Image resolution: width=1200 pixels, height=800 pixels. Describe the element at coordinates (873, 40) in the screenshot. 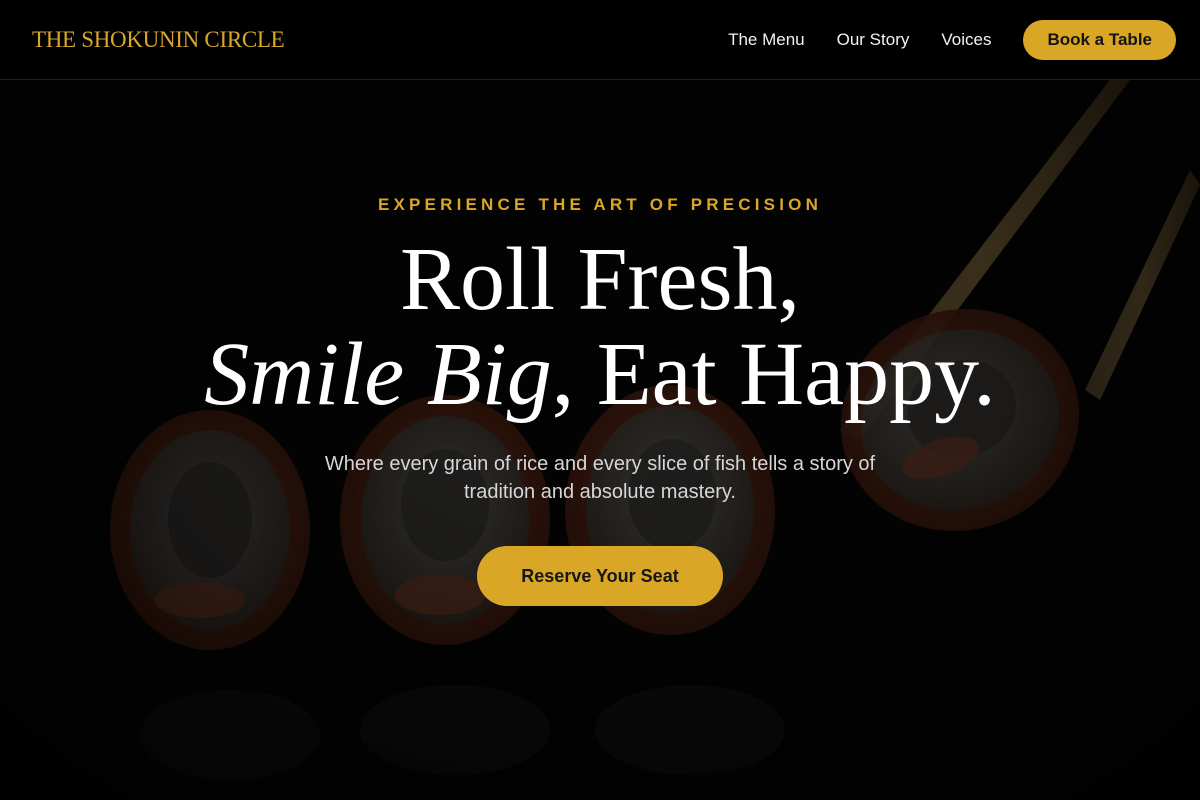

I see `nav-link-our-story: Our Story` at that location.